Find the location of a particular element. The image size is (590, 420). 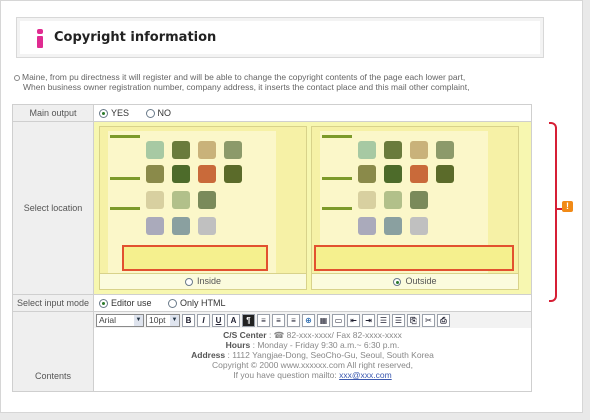

radio-only-html is located at coordinates (173, 303).